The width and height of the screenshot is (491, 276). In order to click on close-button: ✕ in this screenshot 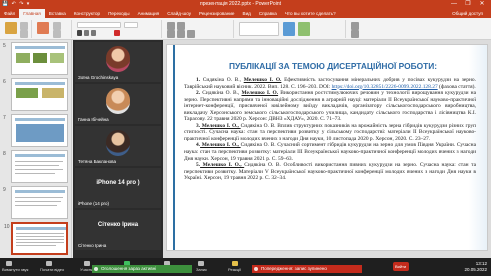, I will do `click(482, 4)`.